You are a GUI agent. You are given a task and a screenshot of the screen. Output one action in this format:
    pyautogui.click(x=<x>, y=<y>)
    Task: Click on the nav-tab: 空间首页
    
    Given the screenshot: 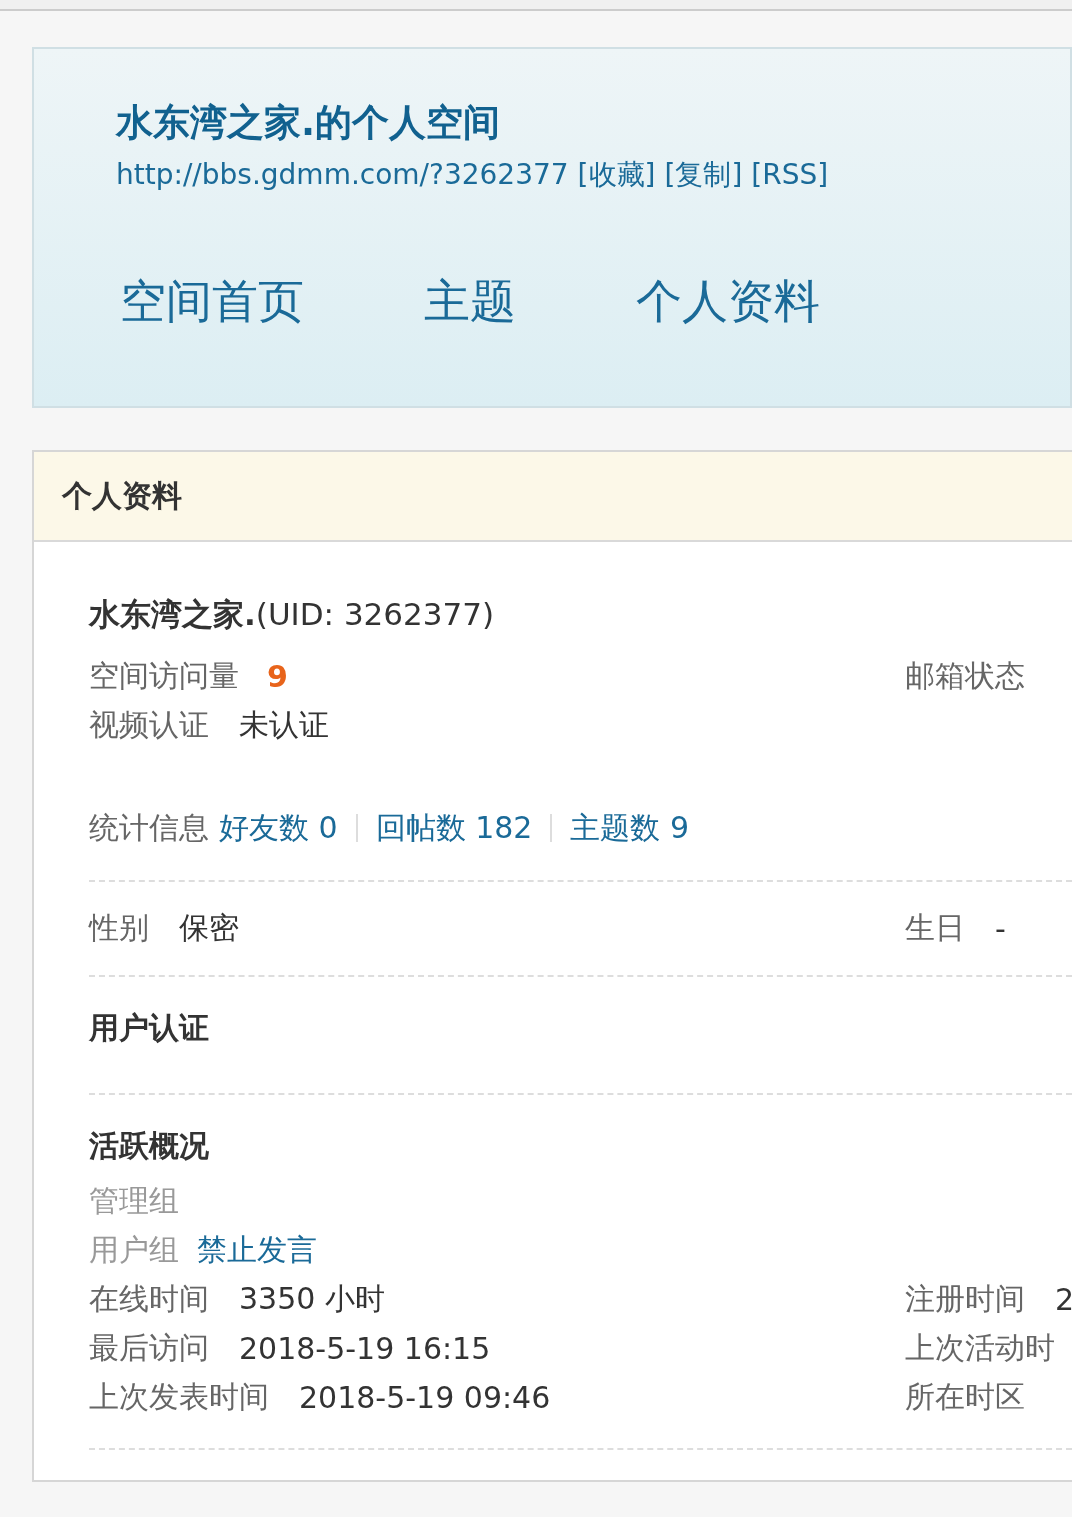 What is the action you would take?
    pyautogui.click(x=212, y=301)
    